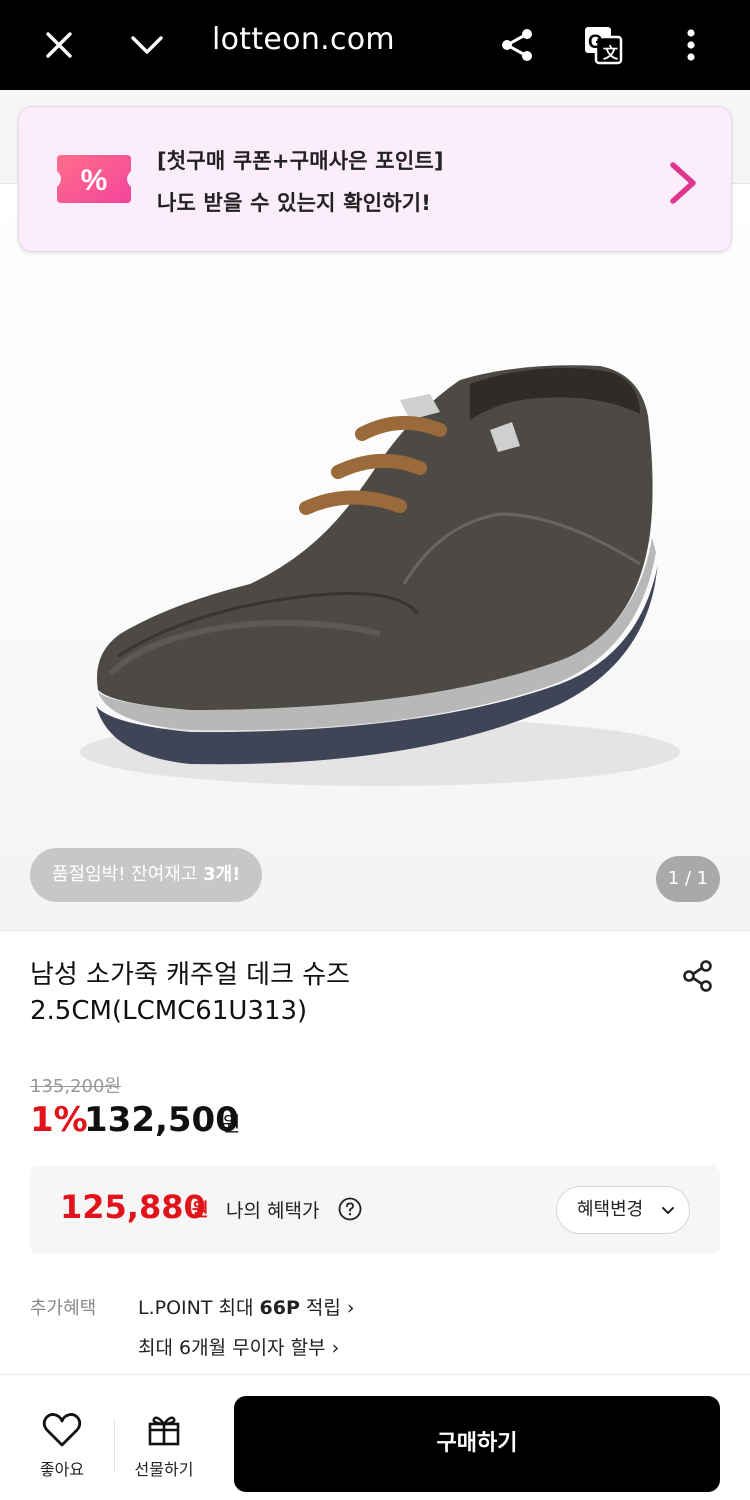 The height and width of the screenshot is (1500, 750). I want to click on address-bar-url: lotteon.com, so click(303, 40).